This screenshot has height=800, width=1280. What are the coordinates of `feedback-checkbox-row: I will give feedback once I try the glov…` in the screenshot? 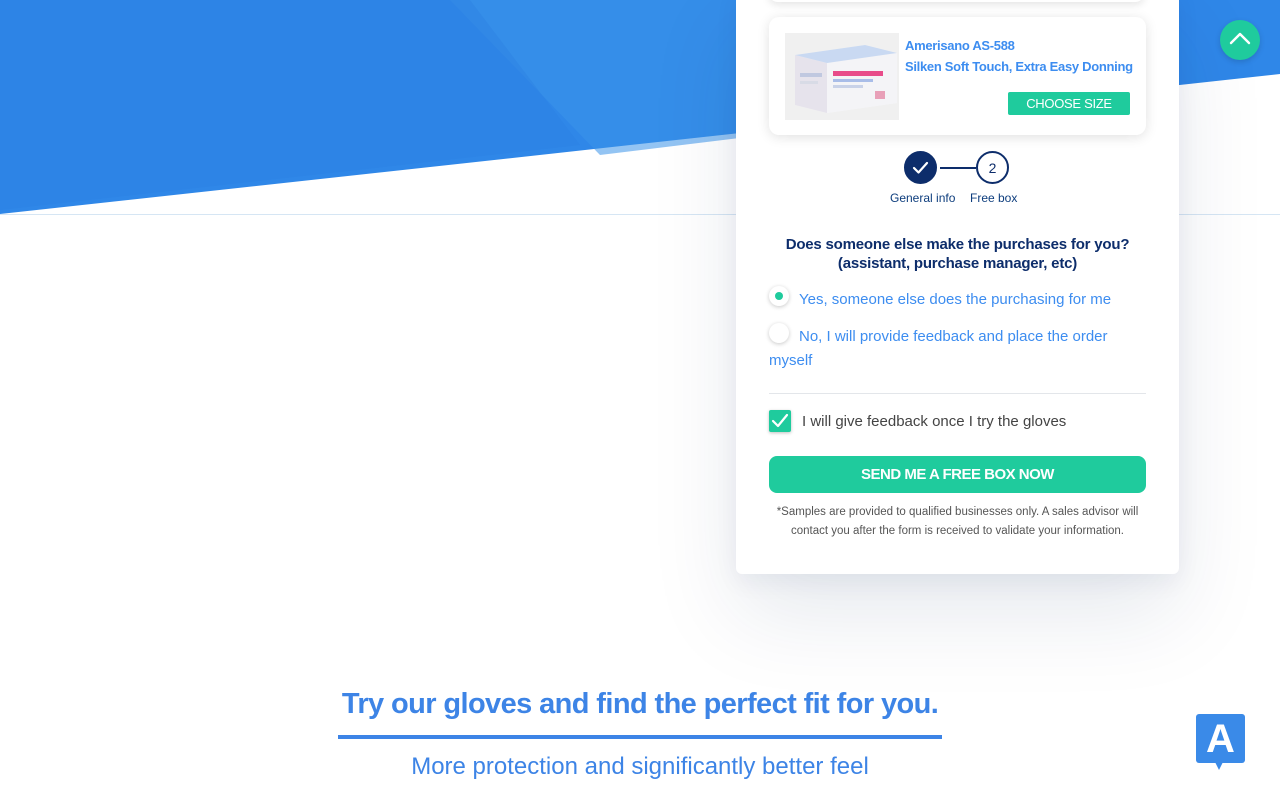 It's located at (957, 422).